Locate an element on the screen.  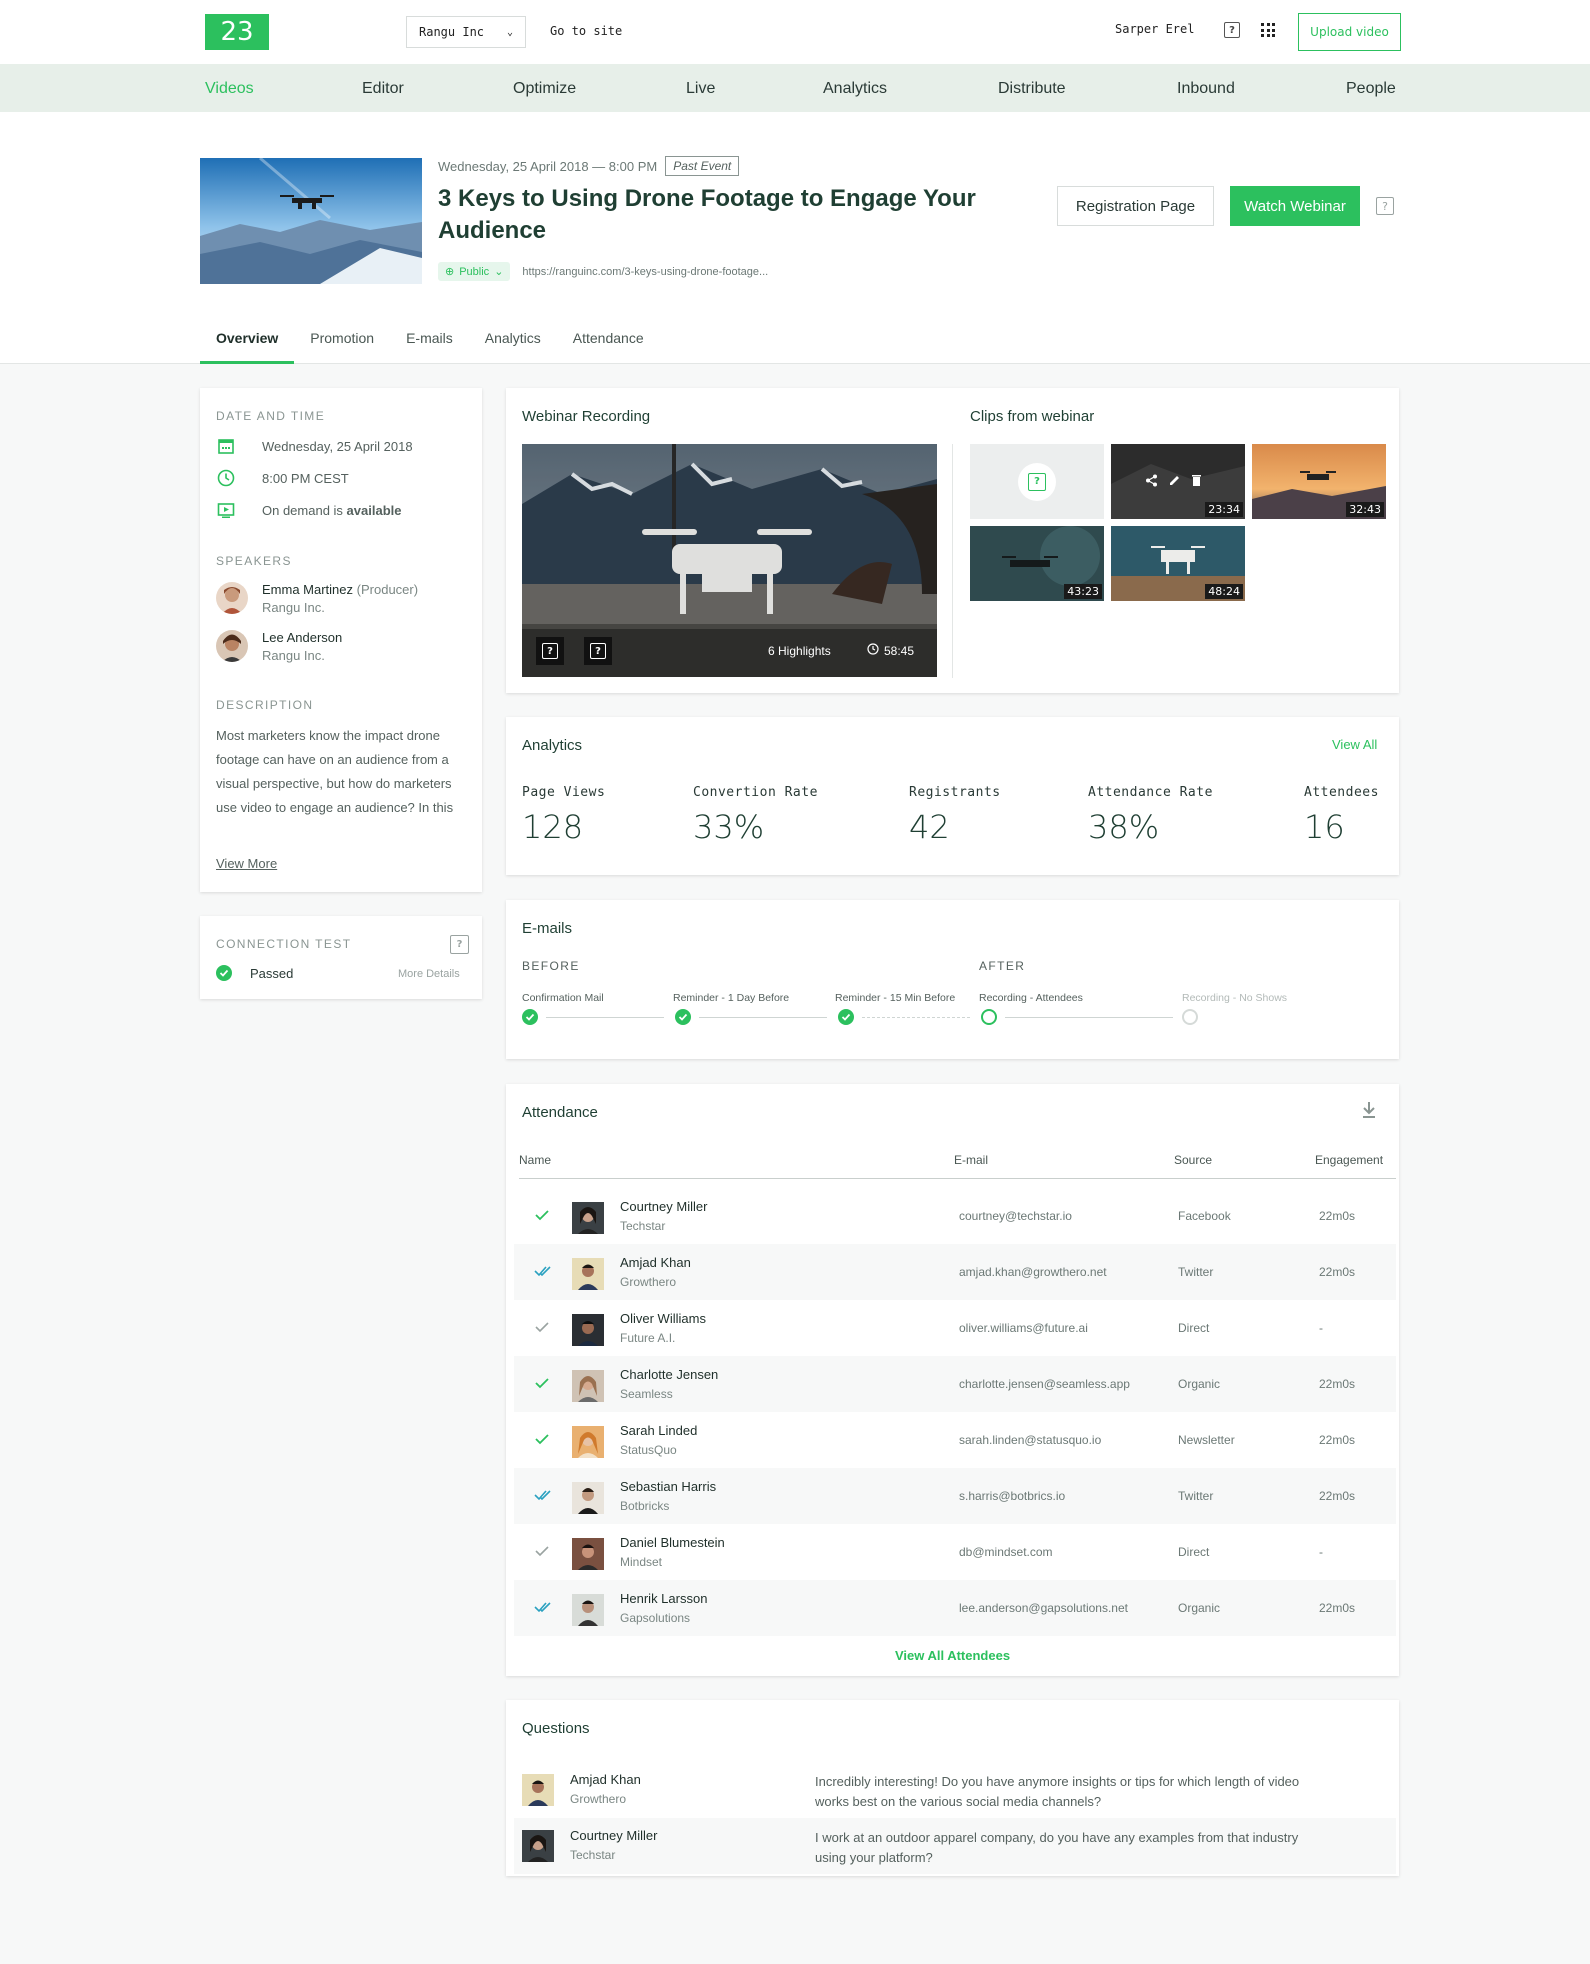
check-icon is located at coordinates (542, 1553).